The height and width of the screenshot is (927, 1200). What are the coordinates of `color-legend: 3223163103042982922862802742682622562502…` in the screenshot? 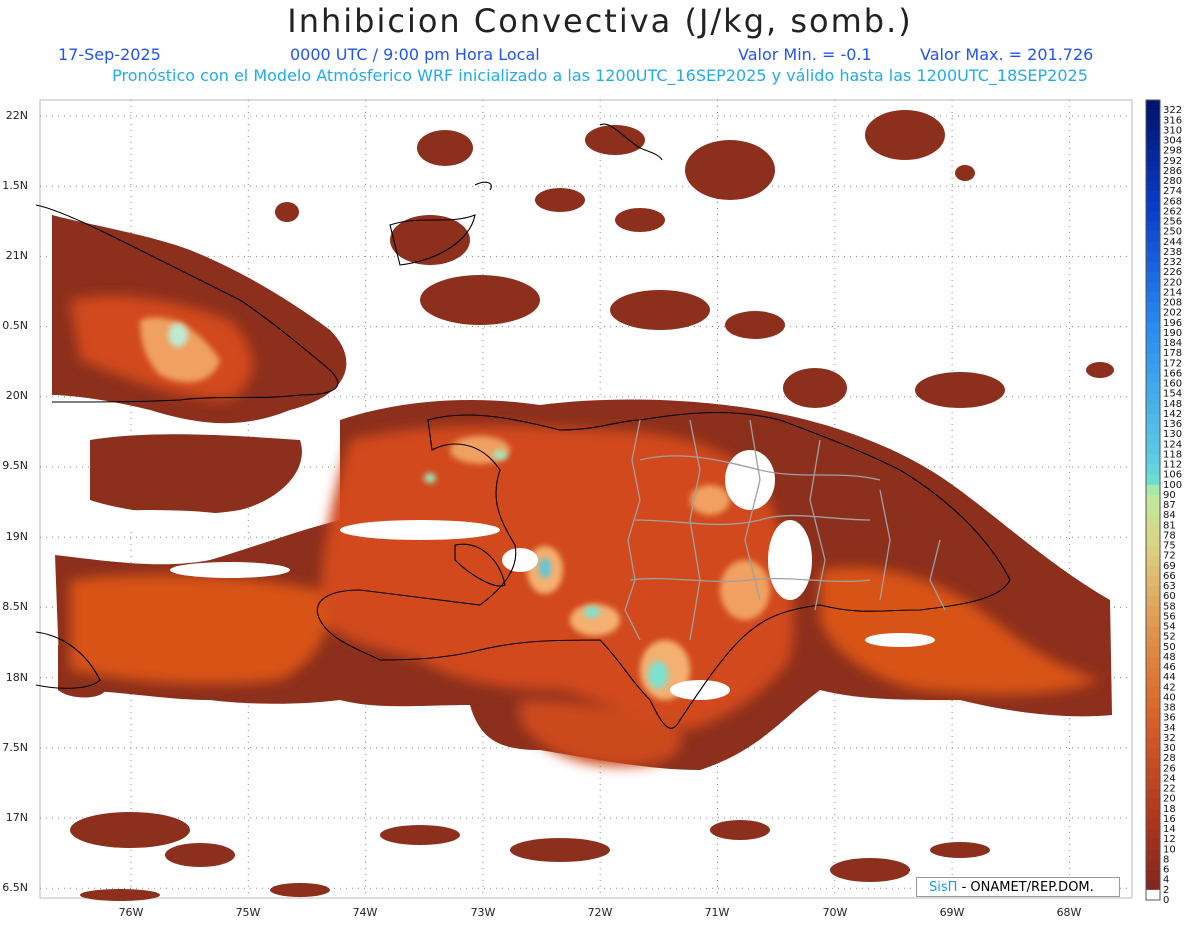 It's located at (1163, 502).